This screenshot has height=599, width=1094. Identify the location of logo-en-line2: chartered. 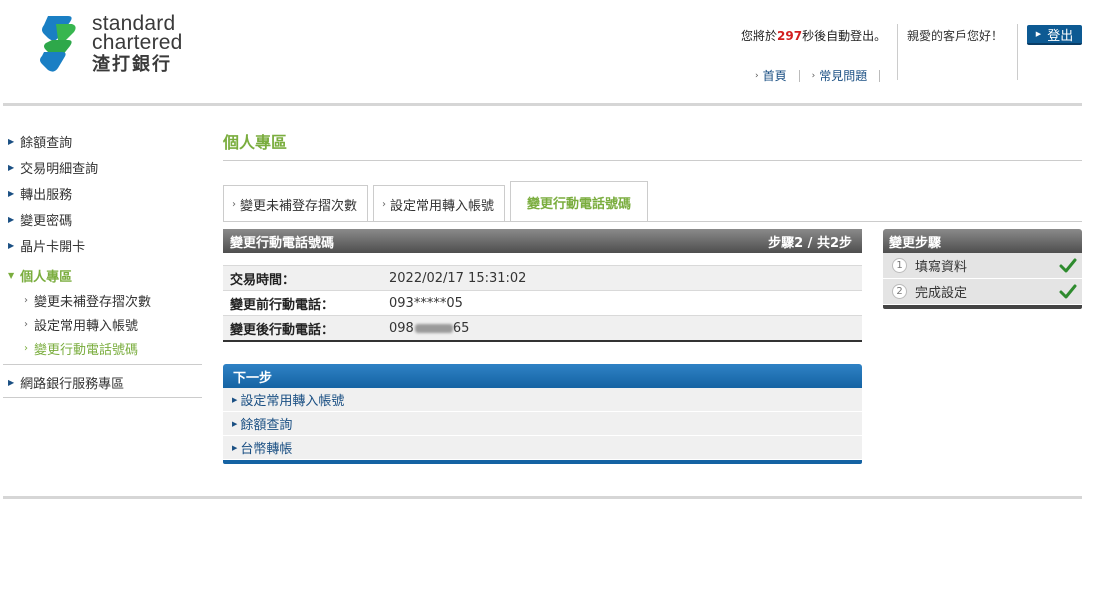
(137, 42).